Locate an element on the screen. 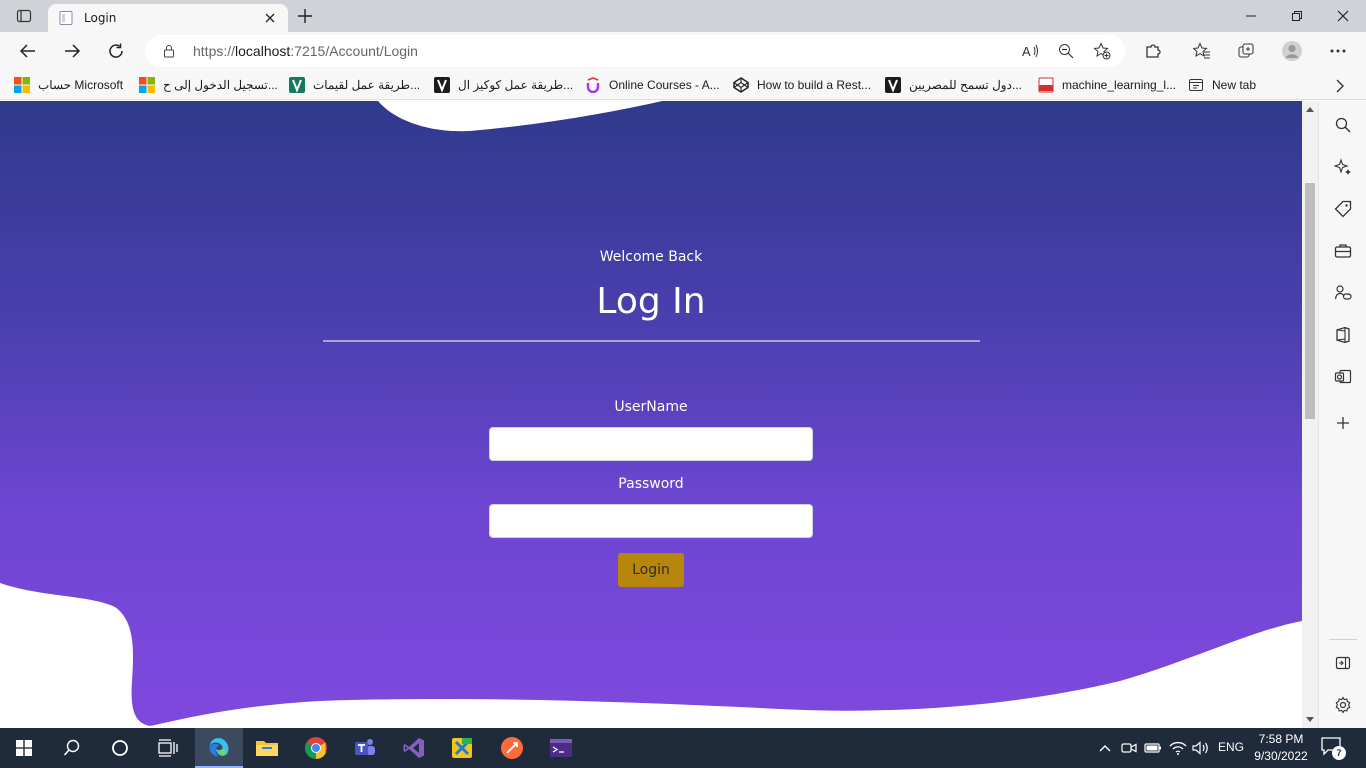 The image size is (1366, 768). favorite-item: New tab is located at coordinates (1222, 85).